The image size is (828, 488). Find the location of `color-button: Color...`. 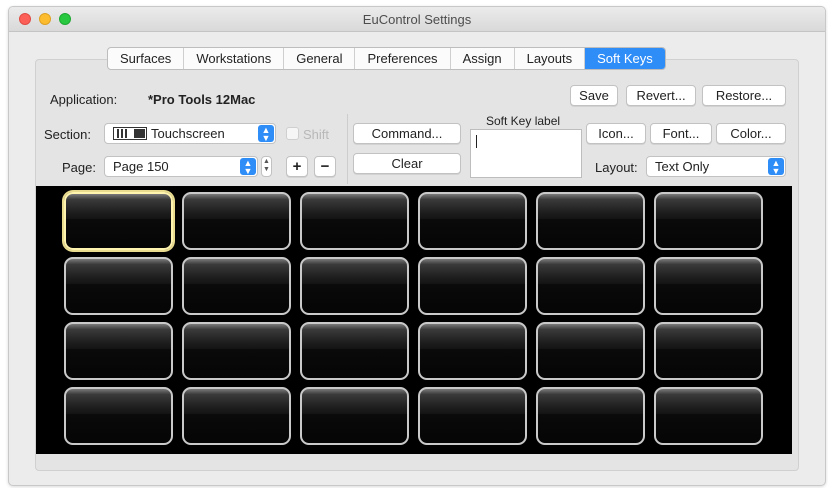

color-button: Color... is located at coordinates (751, 133).